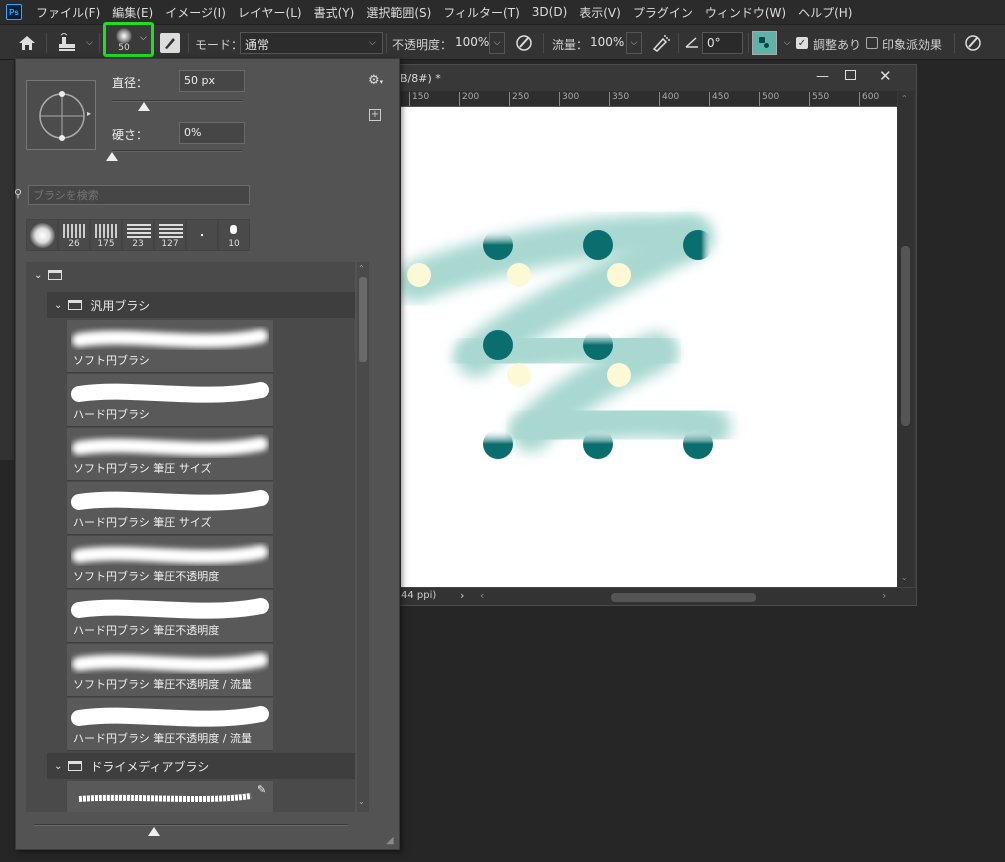 The image size is (1005, 862). I want to click on brush-tool-icon: ✎, so click(262, 789).